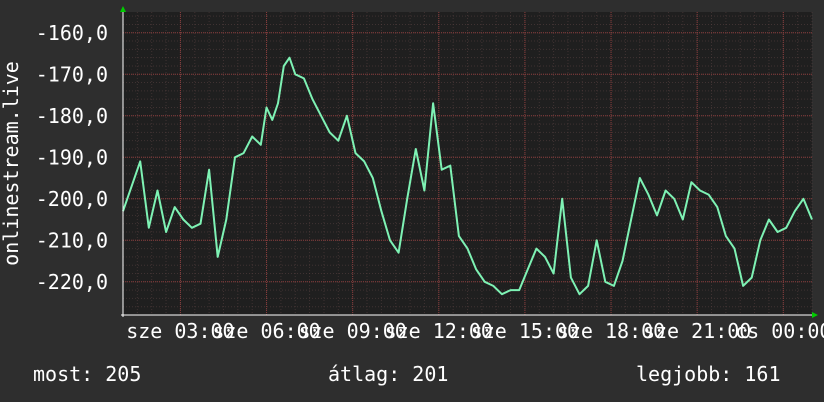  Describe the element at coordinates (388, 374) in the screenshot. I see `stat-average: átlag: 201` at that location.